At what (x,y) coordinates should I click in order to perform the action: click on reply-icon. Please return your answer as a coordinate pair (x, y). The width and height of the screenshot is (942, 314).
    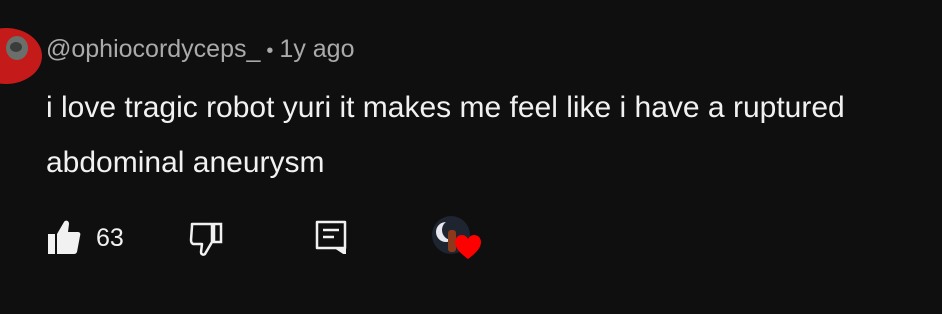
    Looking at the image, I should click on (331, 238).